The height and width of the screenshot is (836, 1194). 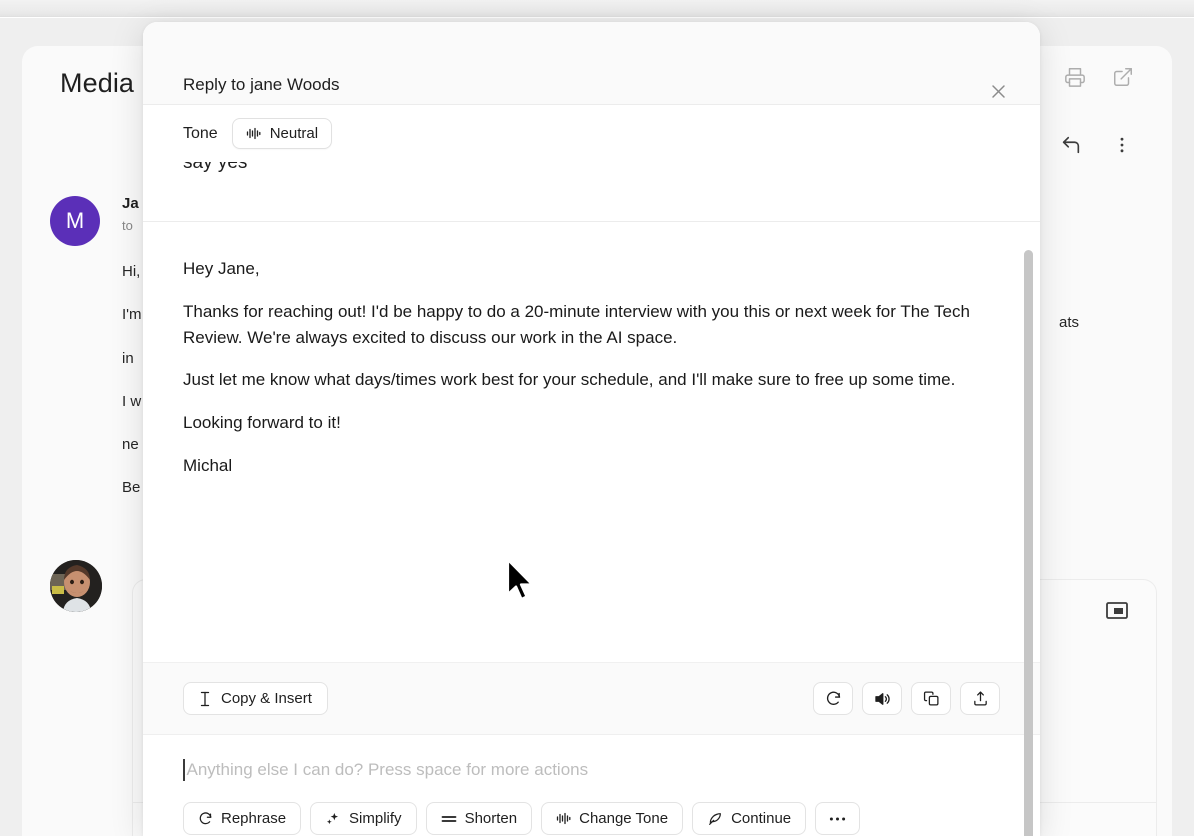 I want to click on shorten-lines-icon, so click(x=449, y=819).